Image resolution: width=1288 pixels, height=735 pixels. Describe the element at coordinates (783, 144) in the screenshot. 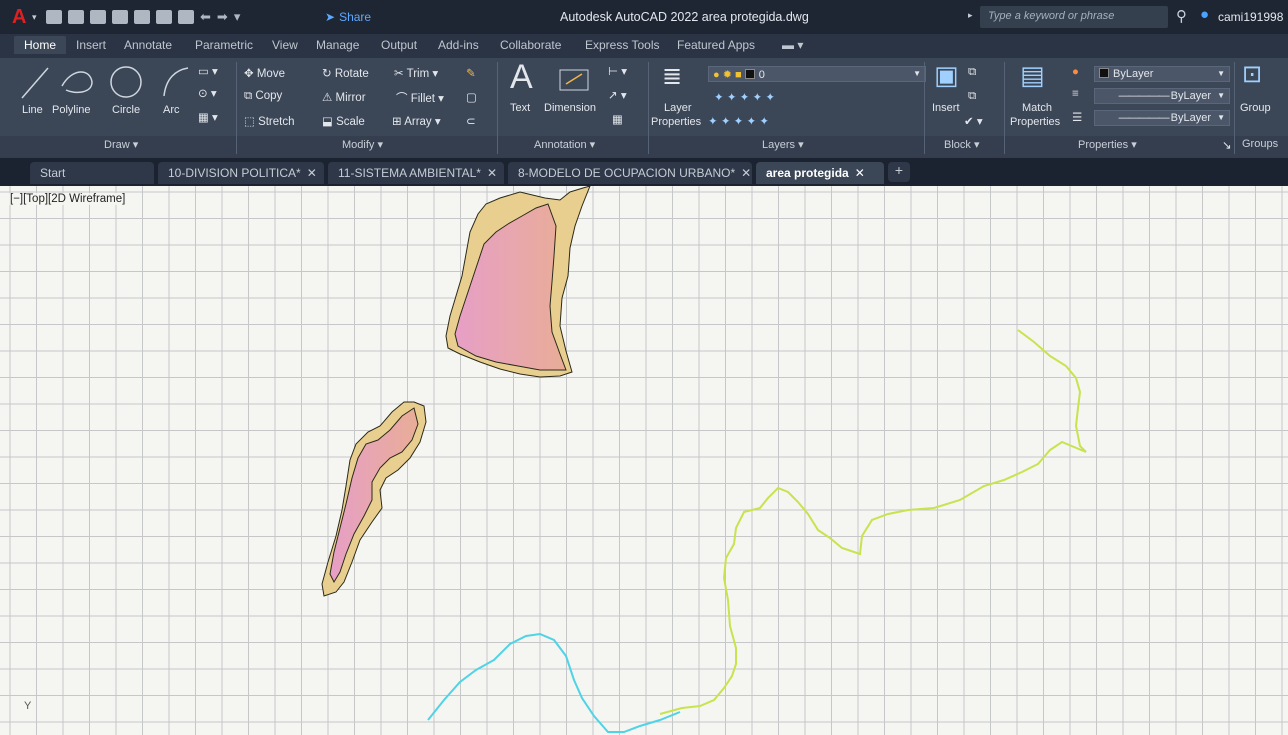

I see `layers-panel-title: Layers ▾` at that location.